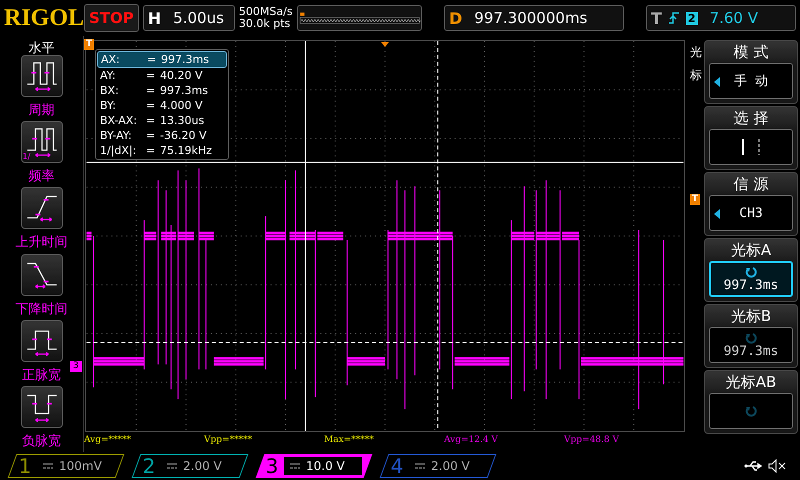  I want to click on channel-tab: 1 100mV, so click(66, 466).